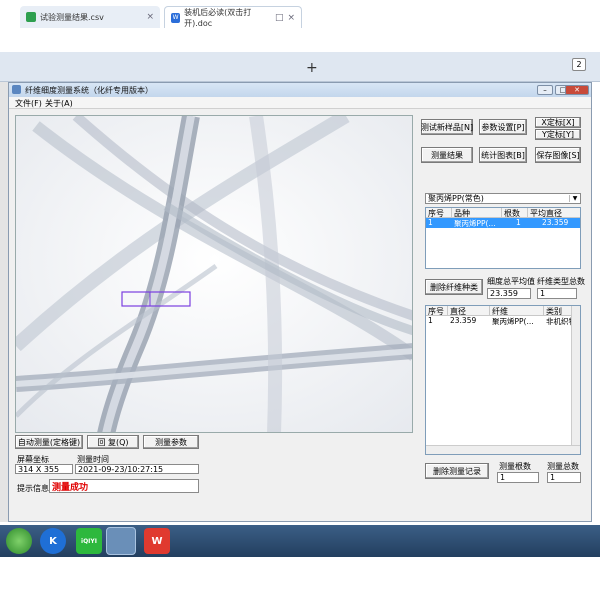 The image size is (600, 600). I want to click on y-calibrate-button: Y定标[Y], so click(558, 134).